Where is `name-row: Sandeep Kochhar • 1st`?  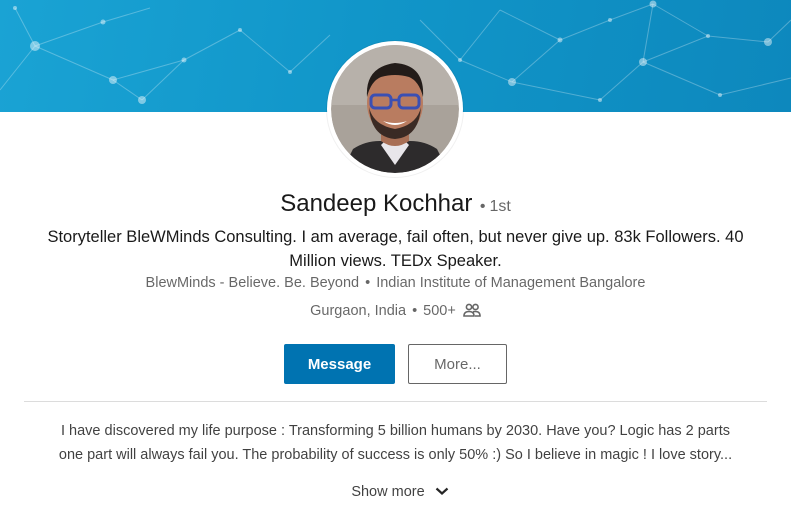 name-row: Sandeep Kochhar • 1st is located at coordinates (395, 204).